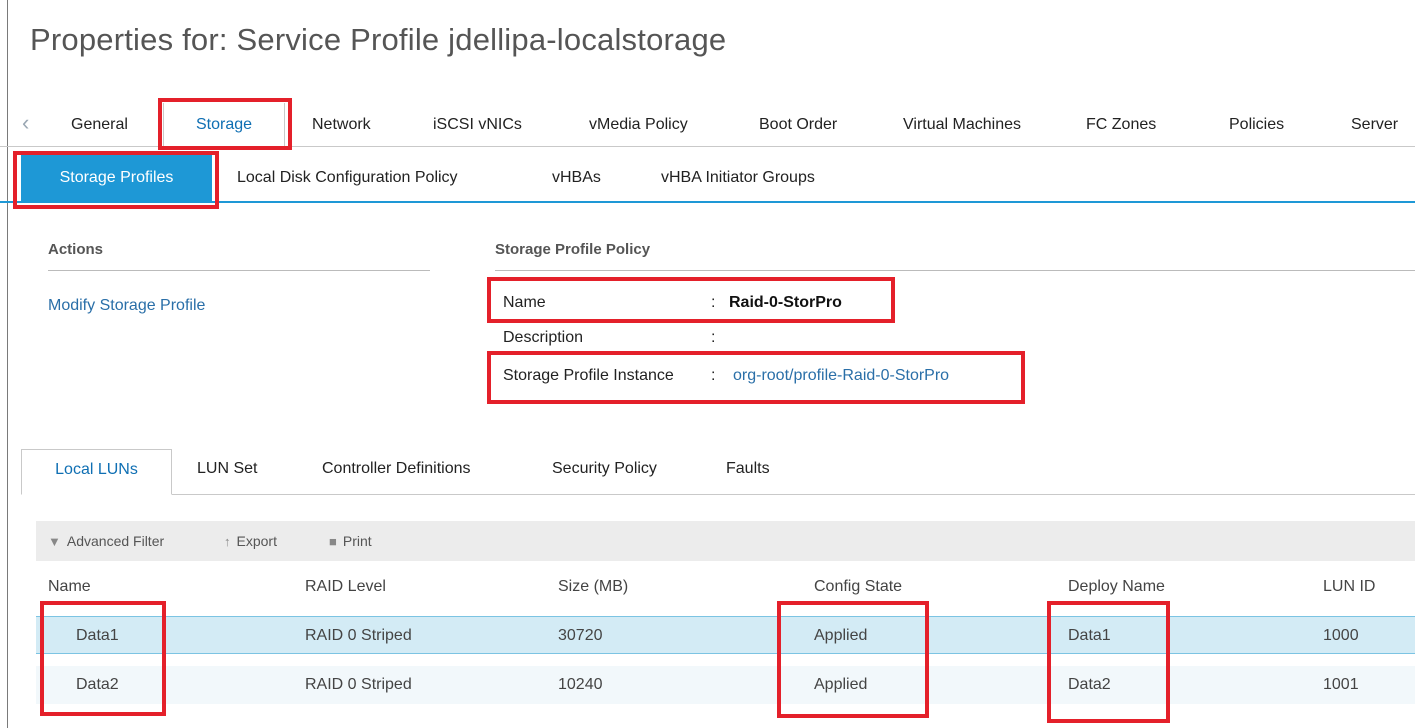 The width and height of the screenshot is (1415, 728). I want to click on policy-description-label: Description, so click(543, 337).